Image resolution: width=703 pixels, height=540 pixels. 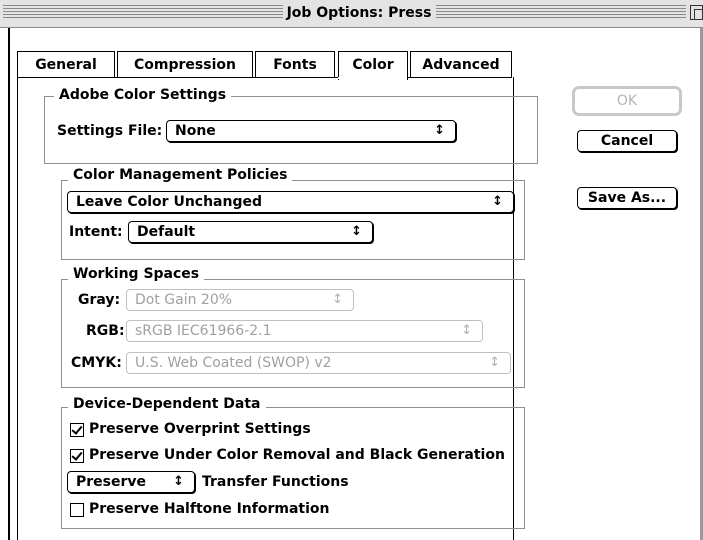 What do you see at coordinates (9, 284) in the screenshot?
I see `dialog-left-edge` at bounding box center [9, 284].